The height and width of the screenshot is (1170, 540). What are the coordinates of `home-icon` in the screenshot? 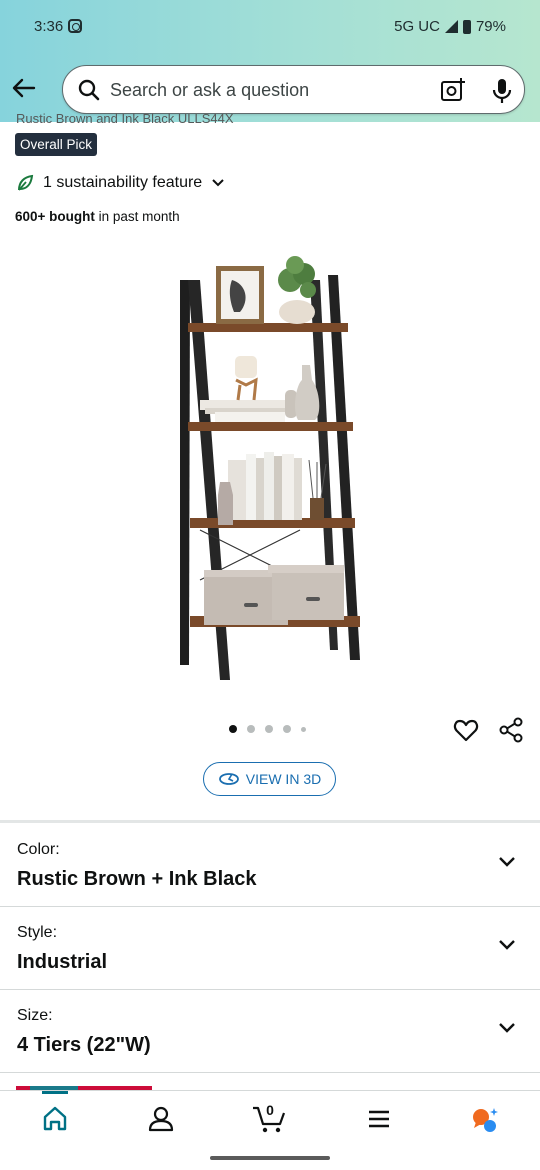 It's located at (55, 1119).